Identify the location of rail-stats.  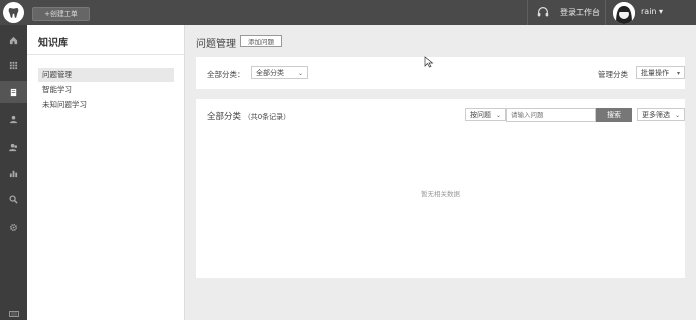
(13, 173).